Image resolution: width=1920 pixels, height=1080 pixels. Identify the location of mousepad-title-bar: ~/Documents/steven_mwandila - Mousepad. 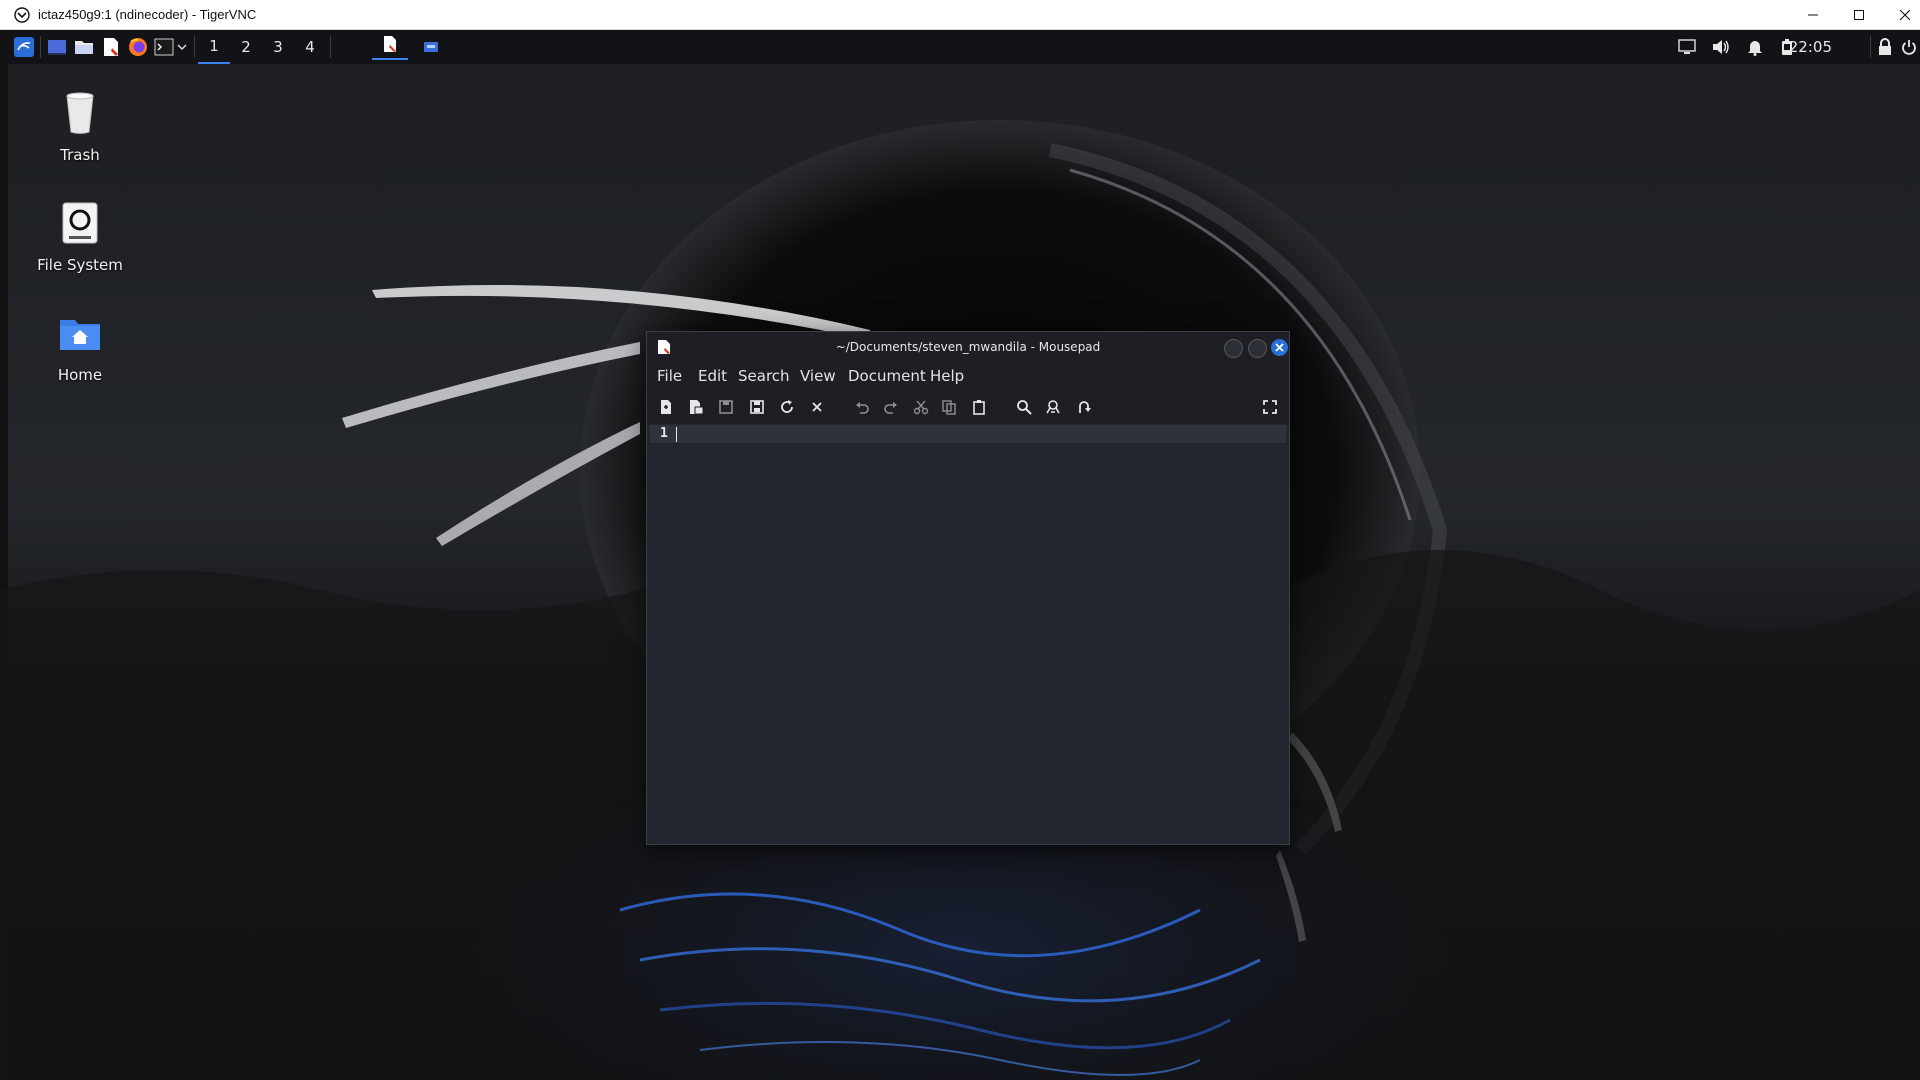
(968, 347).